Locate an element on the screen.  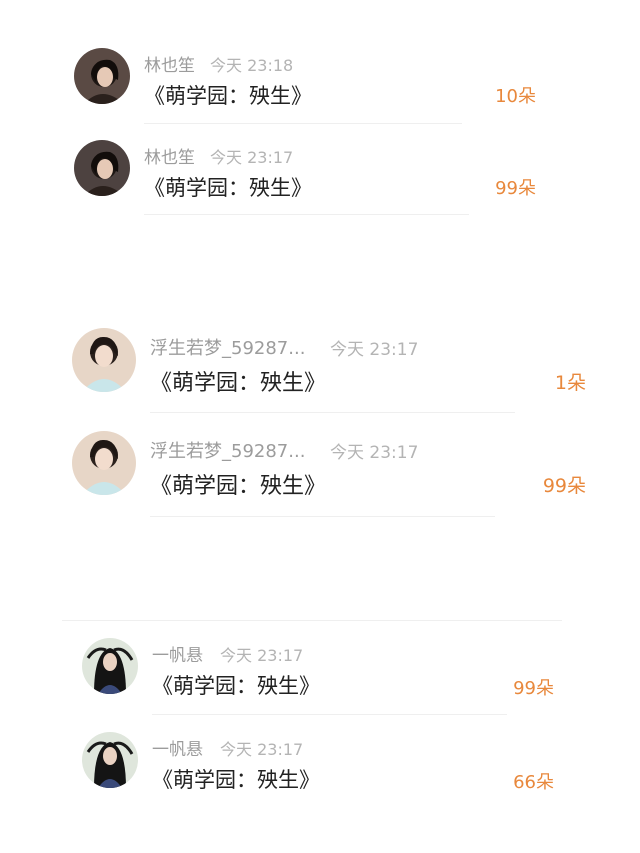
list-item: 浮生若梦_59287... 今天 23:17 《萌学园：殃生》 1朵 is located at coordinates (320, 366).